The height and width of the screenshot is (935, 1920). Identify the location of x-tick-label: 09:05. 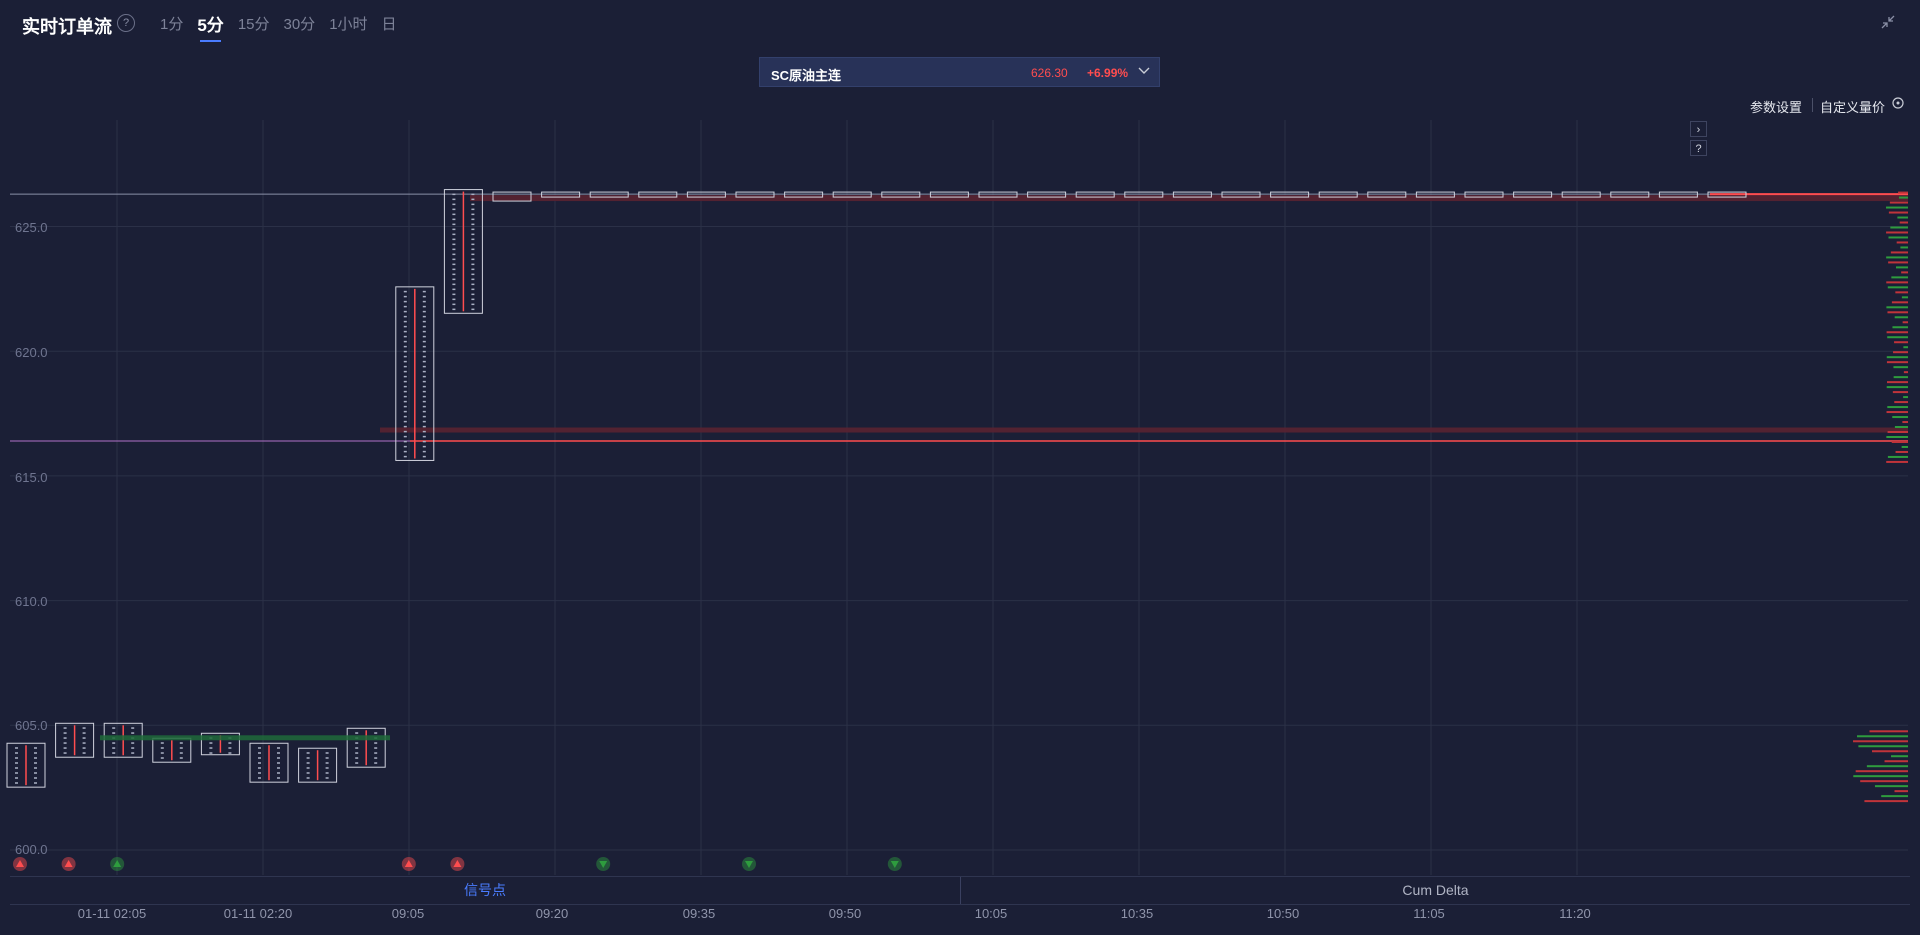
(408, 913).